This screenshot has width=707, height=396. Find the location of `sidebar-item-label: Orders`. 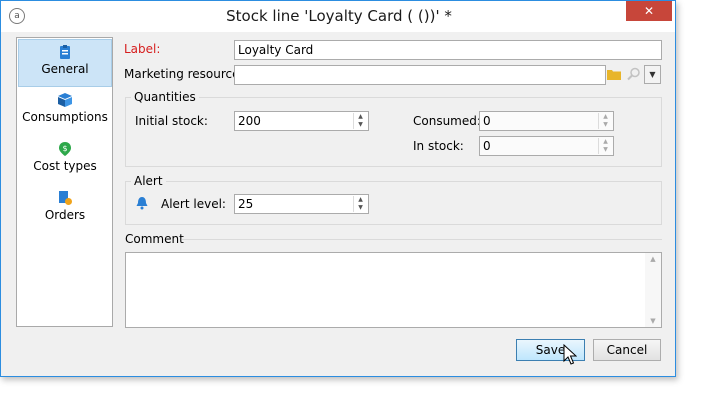

sidebar-item-label: Orders is located at coordinates (65, 215).